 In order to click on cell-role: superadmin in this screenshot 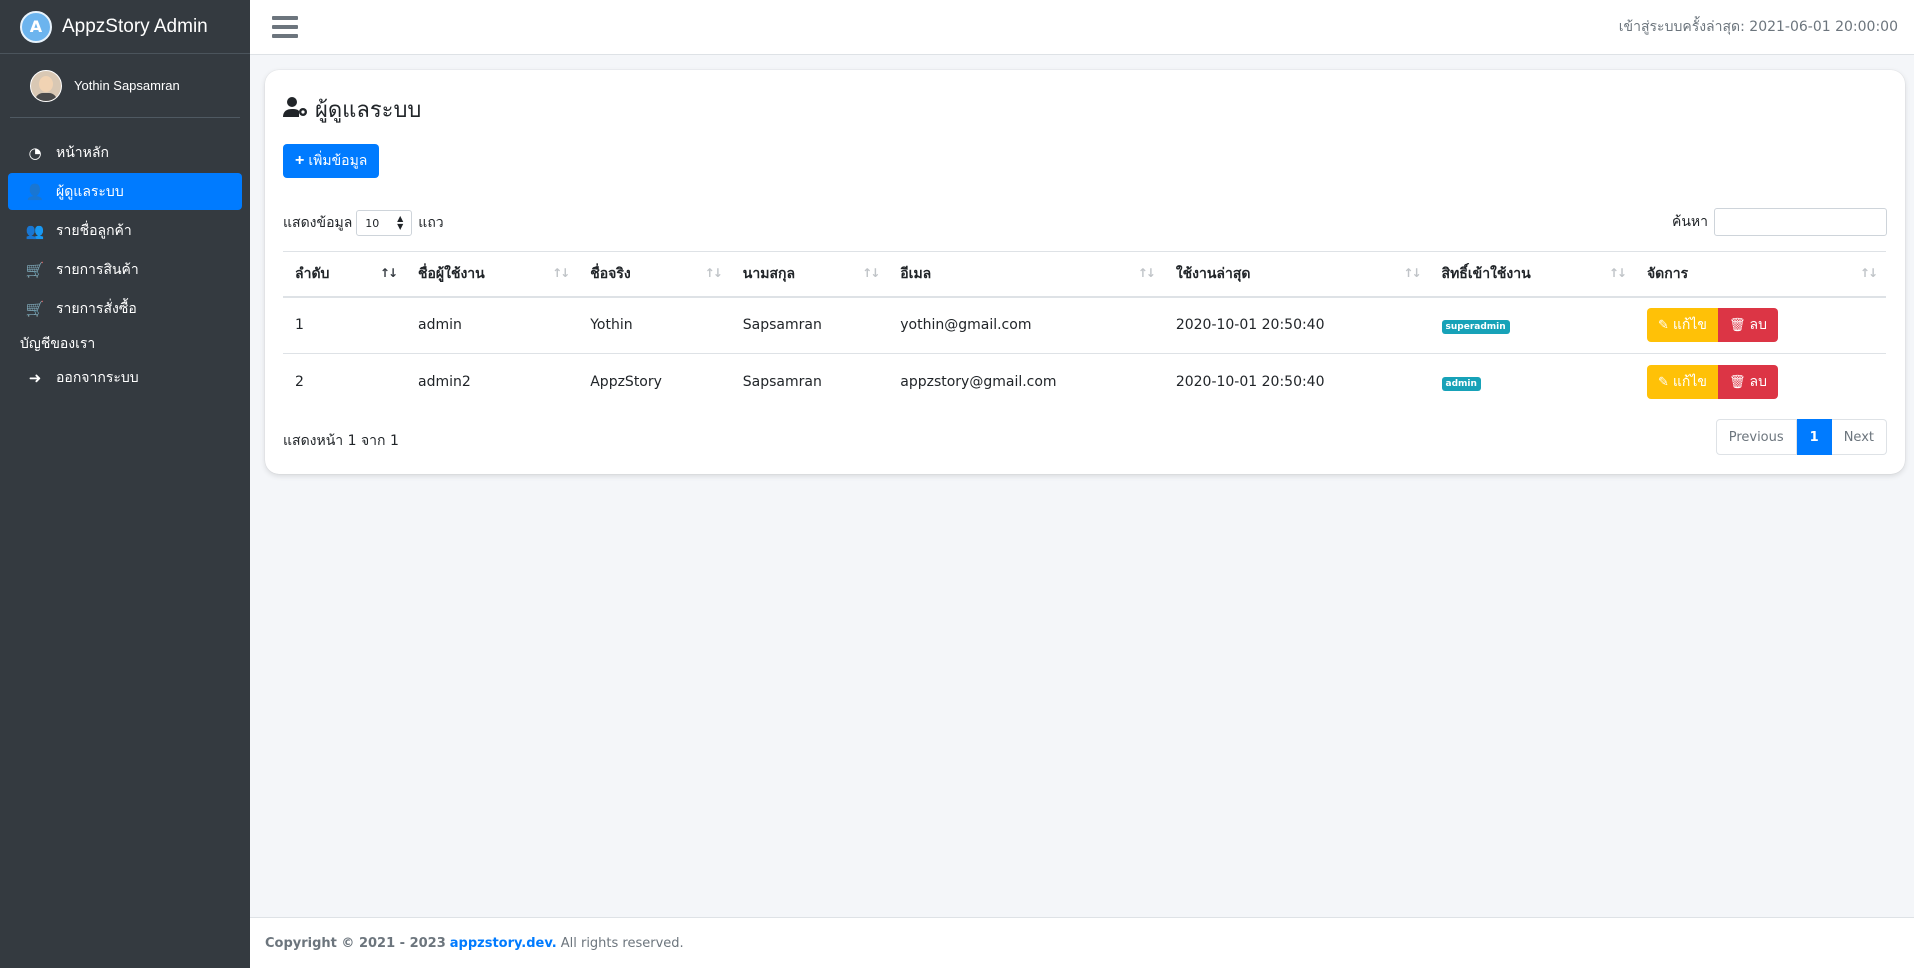, I will do `click(1532, 325)`.